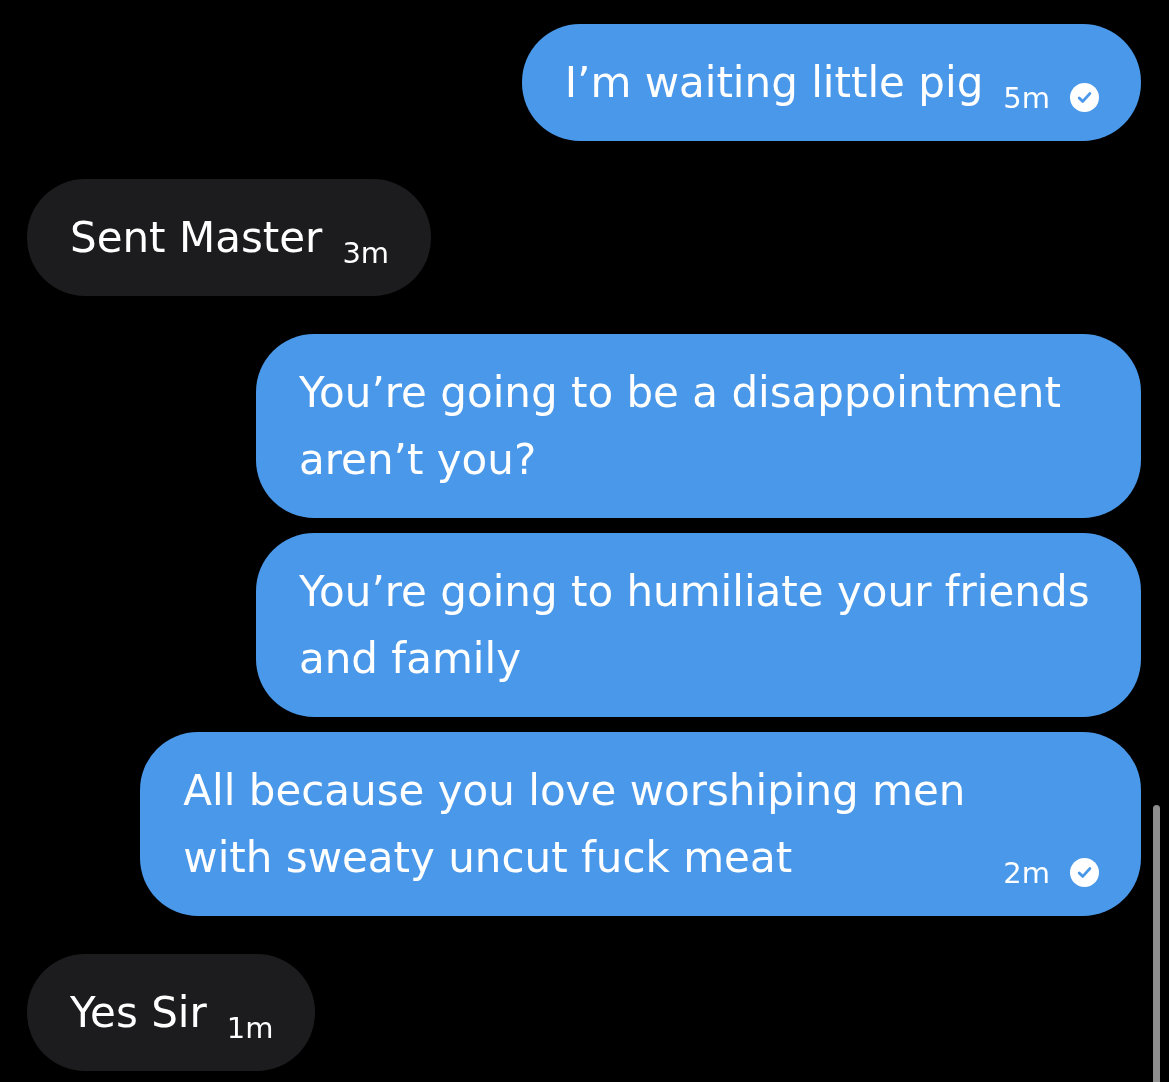  What do you see at coordinates (774, 83) in the screenshot?
I see `message-text: I’m waiting little pig` at bounding box center [774, 83].